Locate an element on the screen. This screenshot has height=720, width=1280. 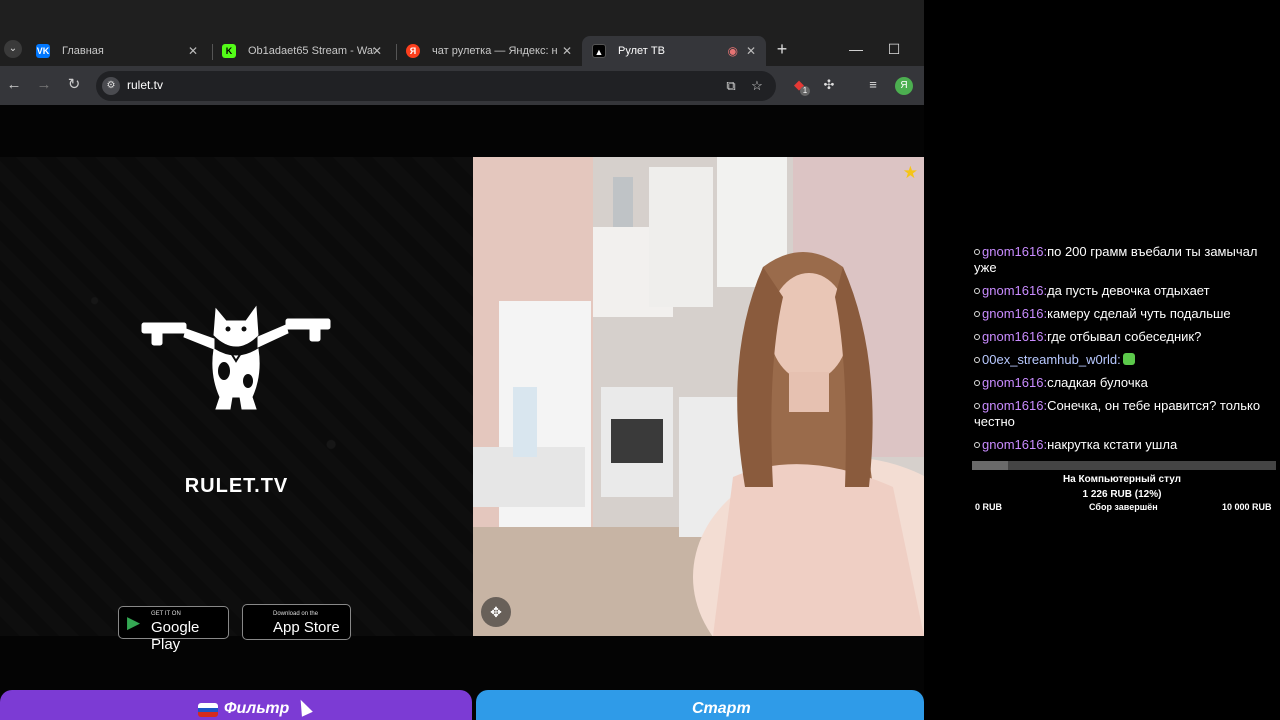
google-play-button: ▶ GET IT ON Google Play is located at coordinates (173, 629).